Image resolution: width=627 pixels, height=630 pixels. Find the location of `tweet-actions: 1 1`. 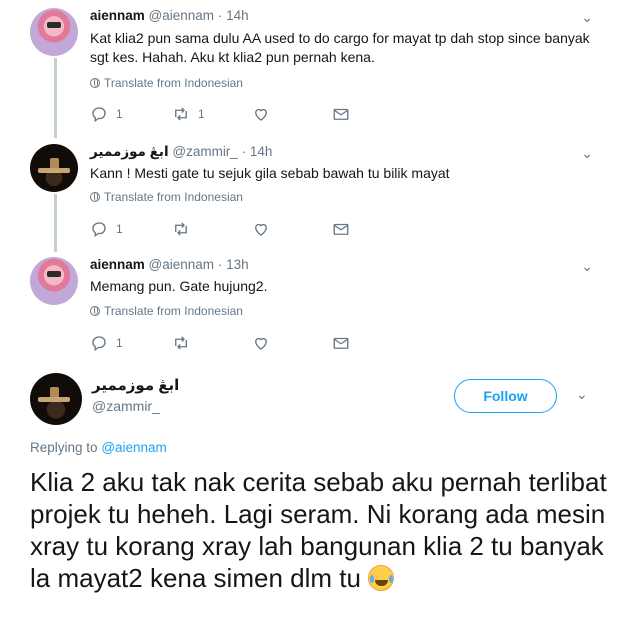

tweet-actions: 1 1 is located at coordinates (240, 114).